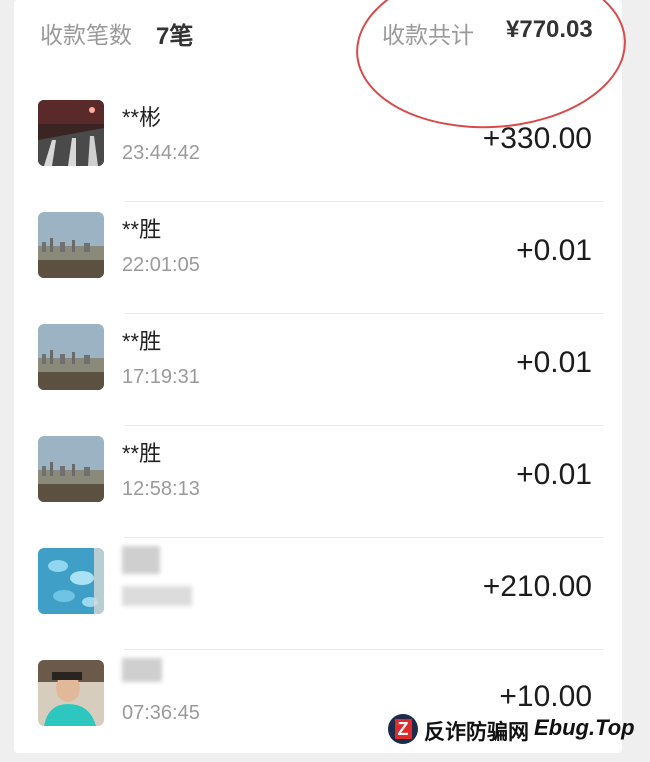 The height and width of the screenshot is (762, 650). What do you see at coordinates (584, 727) in the screenshot?
I see `watermark-domain: Ebug.Top` at bounding box center [584, 727].